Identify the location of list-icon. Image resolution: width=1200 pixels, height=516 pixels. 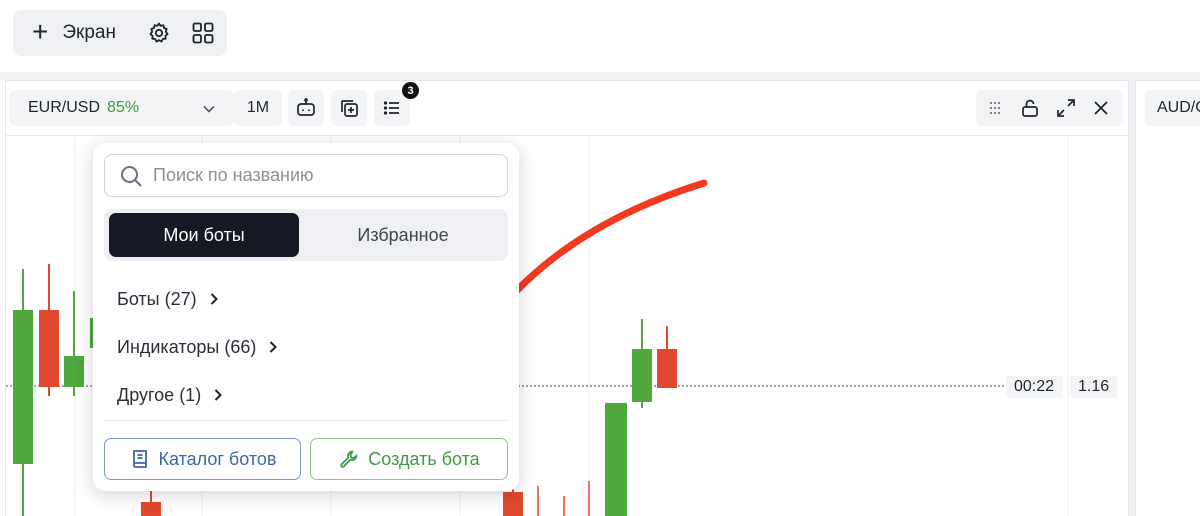
(391, 108).